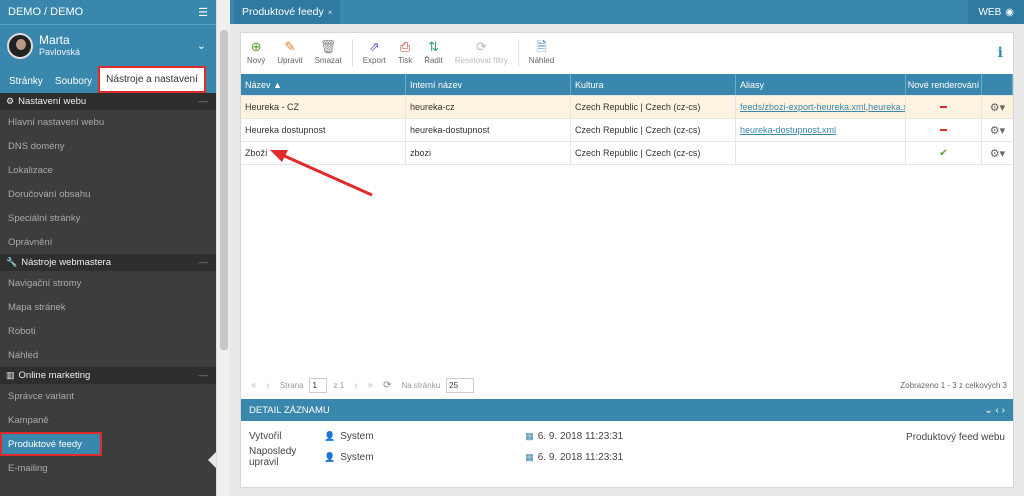 This screenshot has height=496, width=1024. What do you see at coordinates (323, 84) in the screenshot?
I see `column-name: Název ▲` at bounding box center [323, 84].